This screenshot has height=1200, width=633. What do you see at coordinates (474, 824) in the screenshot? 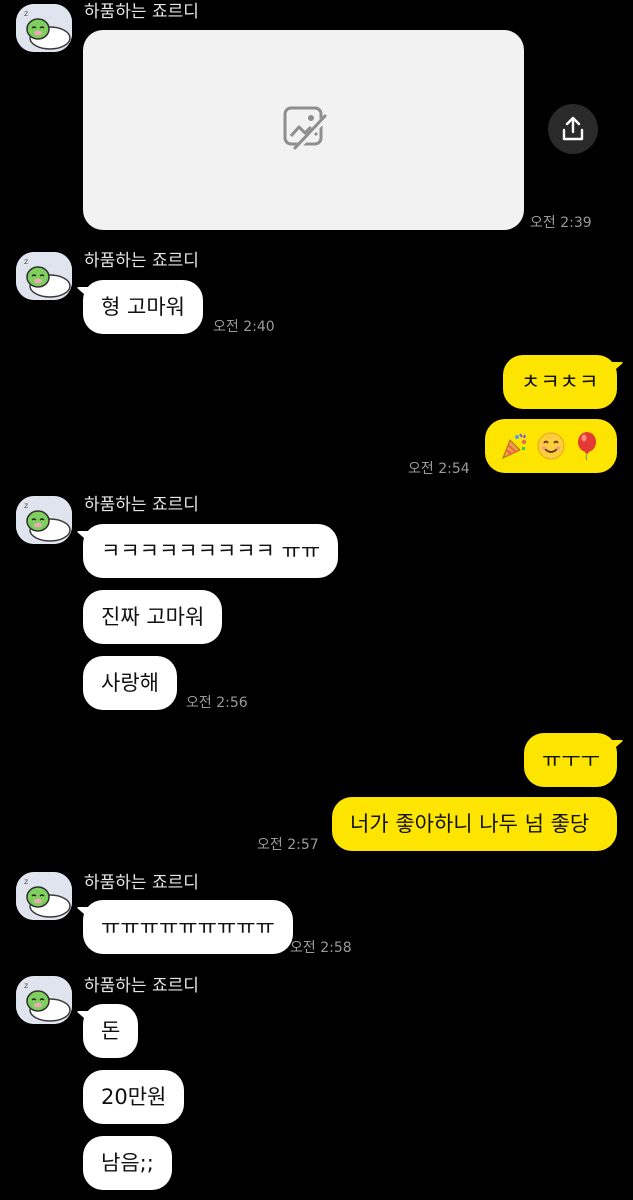
I see `my-message-bubble: 너가 좋아하니 나두 넘 좋당` at bounding box center [474, 824].